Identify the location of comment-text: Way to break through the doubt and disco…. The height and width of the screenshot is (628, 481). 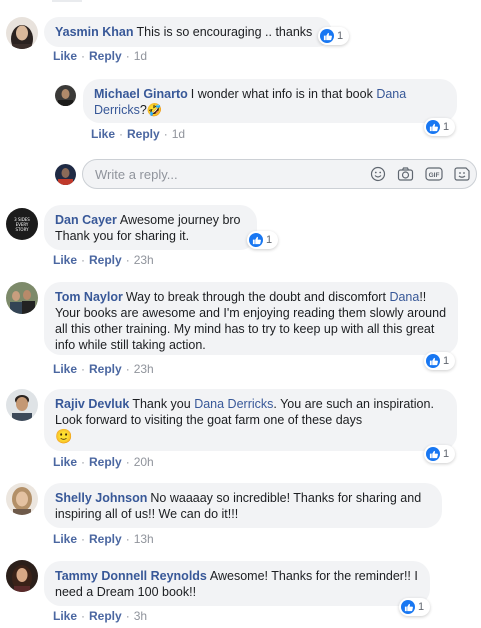
(255, 297).